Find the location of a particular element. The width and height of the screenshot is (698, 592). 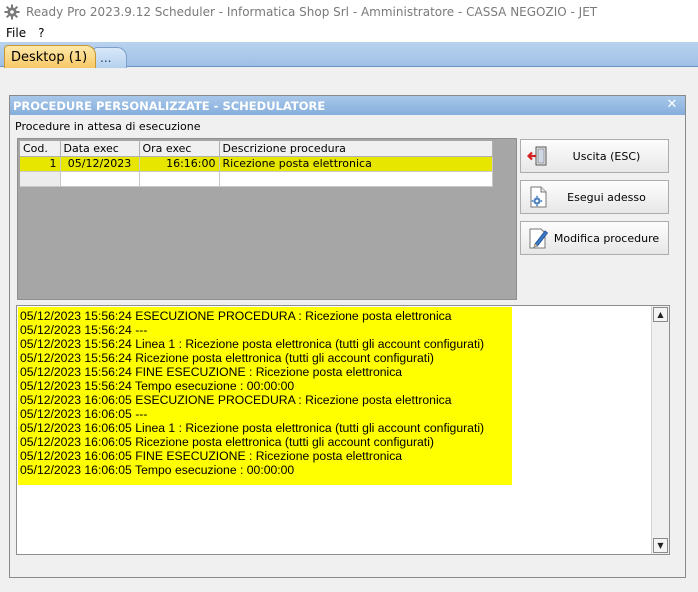

tab-desktop-label: Desktop (1) is located at coordinates (49, 57).